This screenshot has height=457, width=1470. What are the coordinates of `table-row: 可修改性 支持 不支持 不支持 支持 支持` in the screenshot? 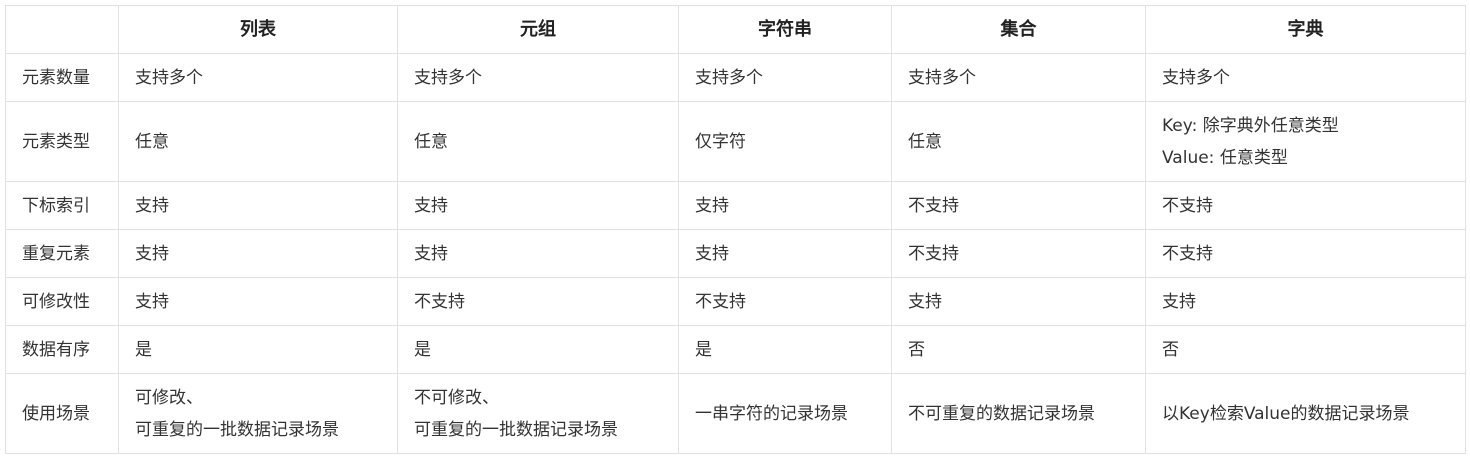 It's located at (735, 301).